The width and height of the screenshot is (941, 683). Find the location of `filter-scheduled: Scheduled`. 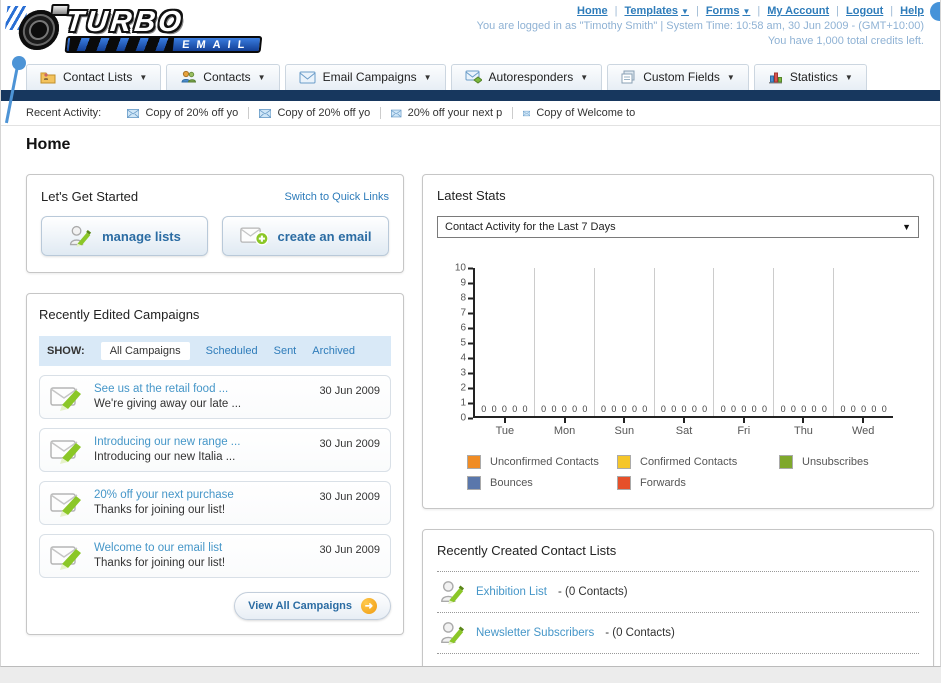

filter-scheduled: Scheduled is located at coordinates (232, 351).